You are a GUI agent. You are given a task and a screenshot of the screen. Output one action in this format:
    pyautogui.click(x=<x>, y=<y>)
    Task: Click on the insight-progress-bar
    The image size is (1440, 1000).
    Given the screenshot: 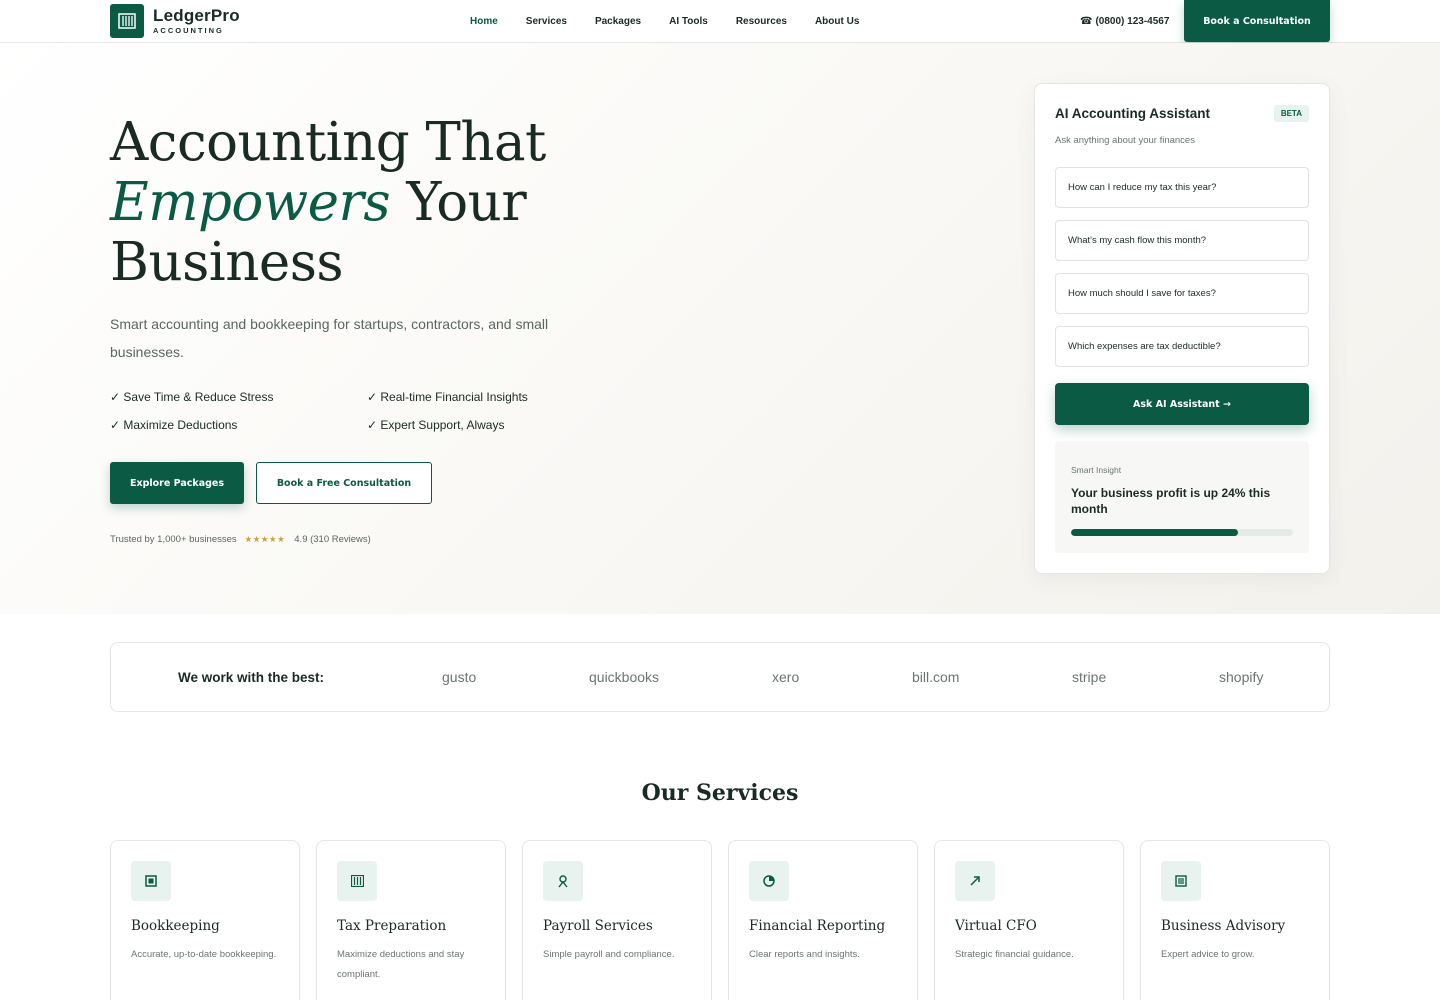 What is the action you would take?
    pyautogui.click(x=1182, y=532)
    